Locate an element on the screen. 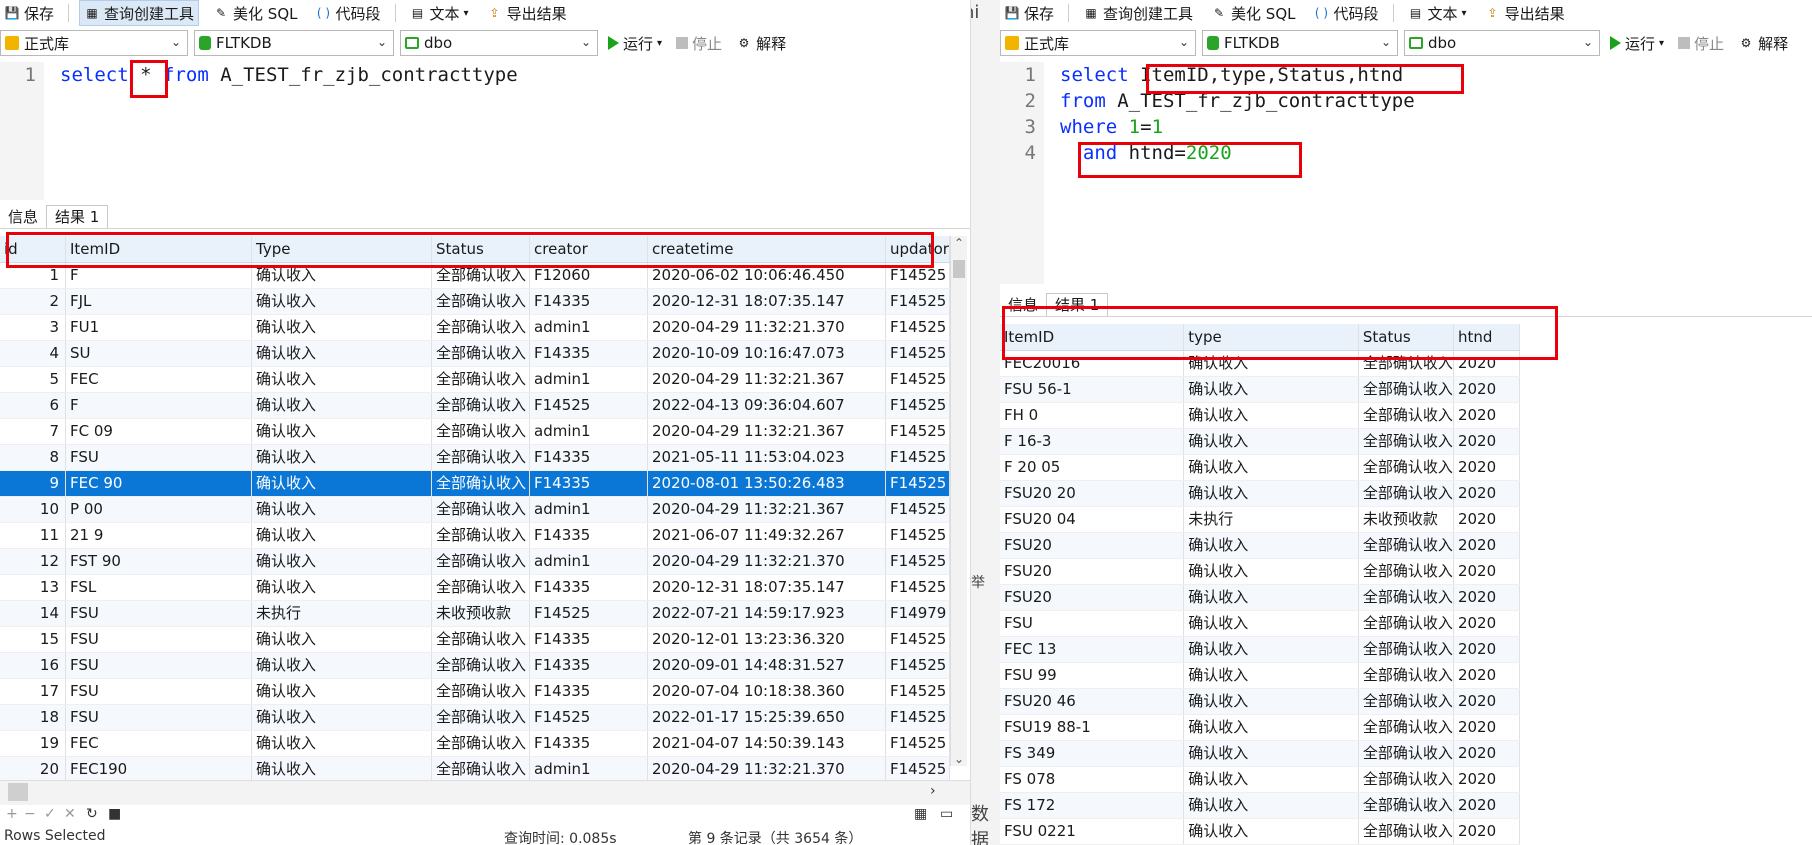 The height and width of the screenshot is (845, 1812). table-cell: 2020-06-02 10:06:46.450 is located at coordinates (767, 275).